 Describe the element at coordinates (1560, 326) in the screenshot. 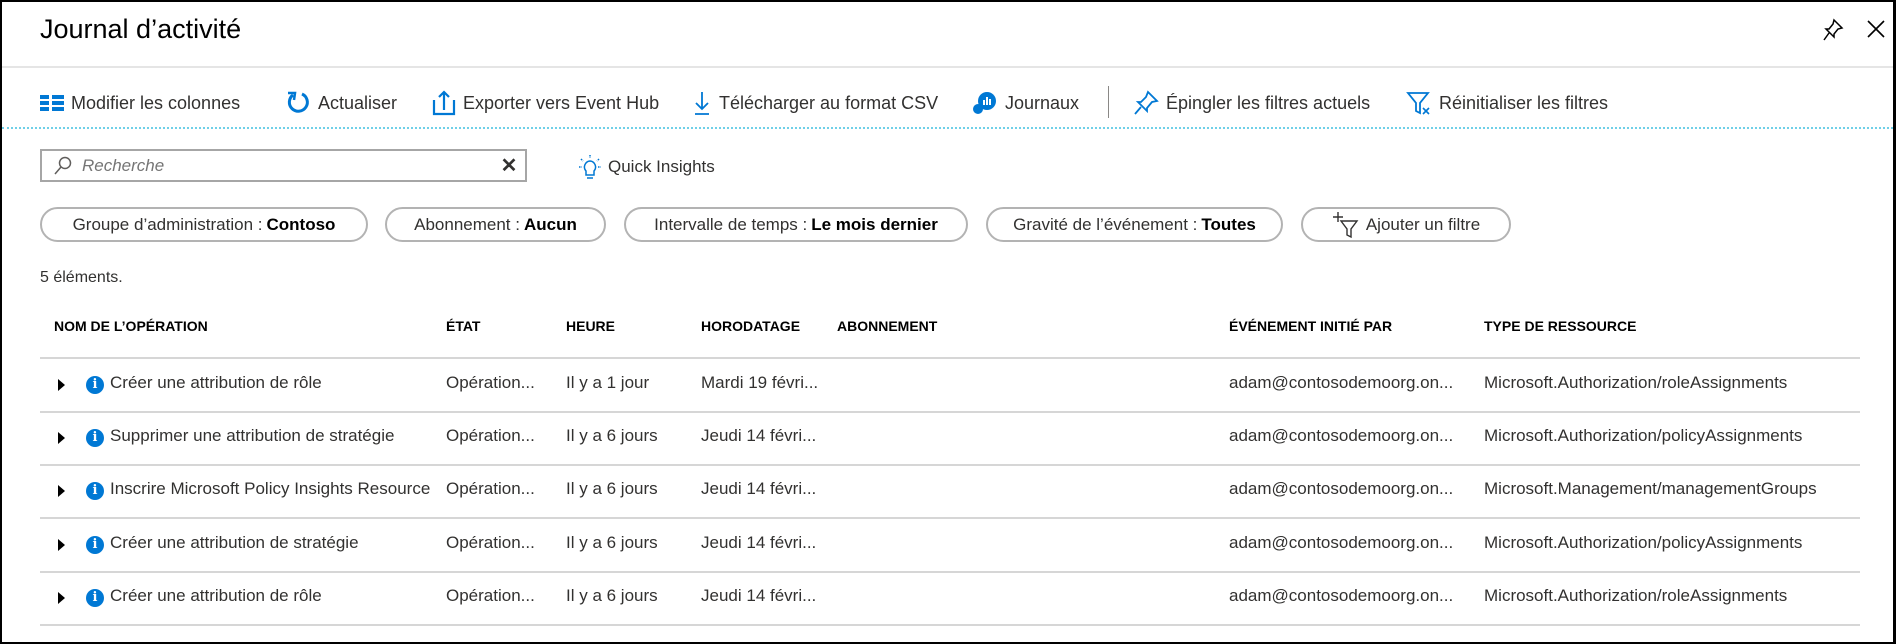

I see `column-header: TYPE DE RESSOURCE` at that location.